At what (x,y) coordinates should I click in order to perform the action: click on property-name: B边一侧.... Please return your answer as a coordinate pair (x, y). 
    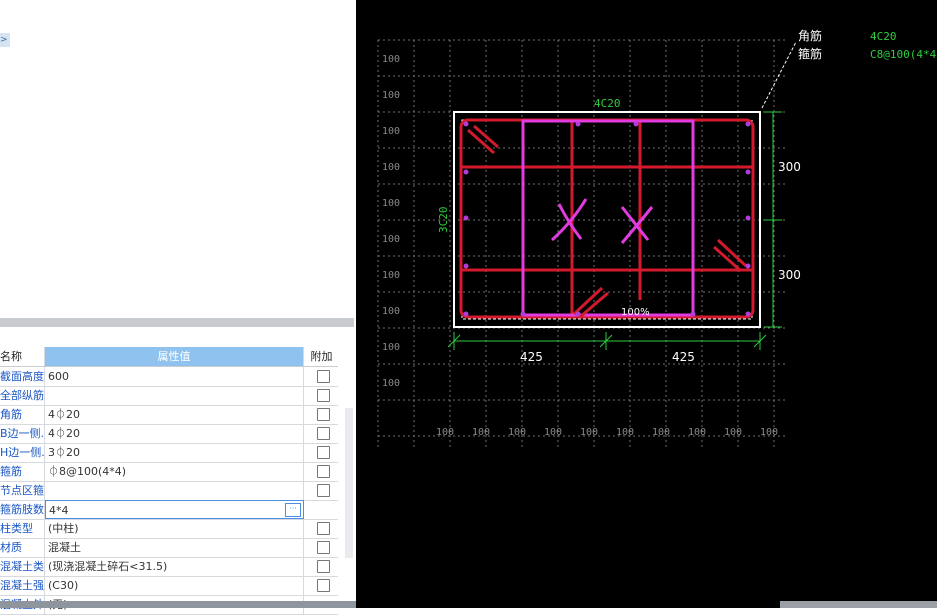
    Looking at the image, I should click on (22, 433).